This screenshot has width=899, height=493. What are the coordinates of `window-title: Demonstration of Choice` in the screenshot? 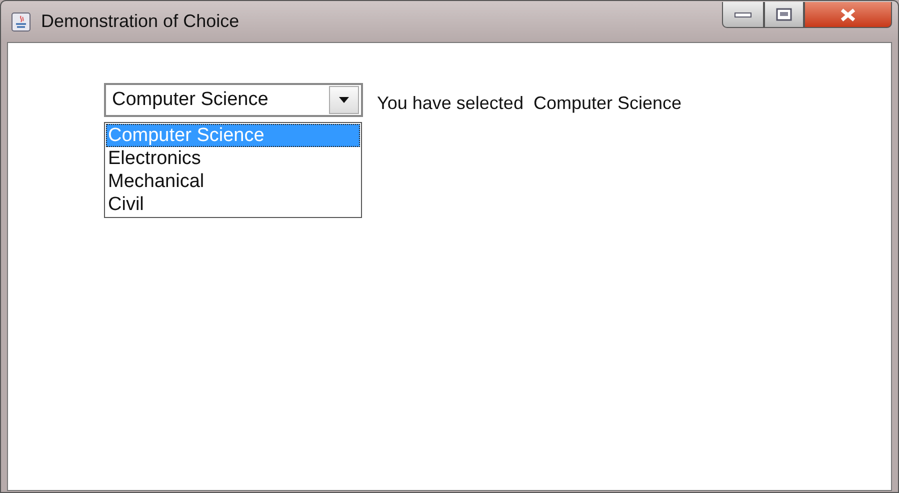 It's located at (140, 21).